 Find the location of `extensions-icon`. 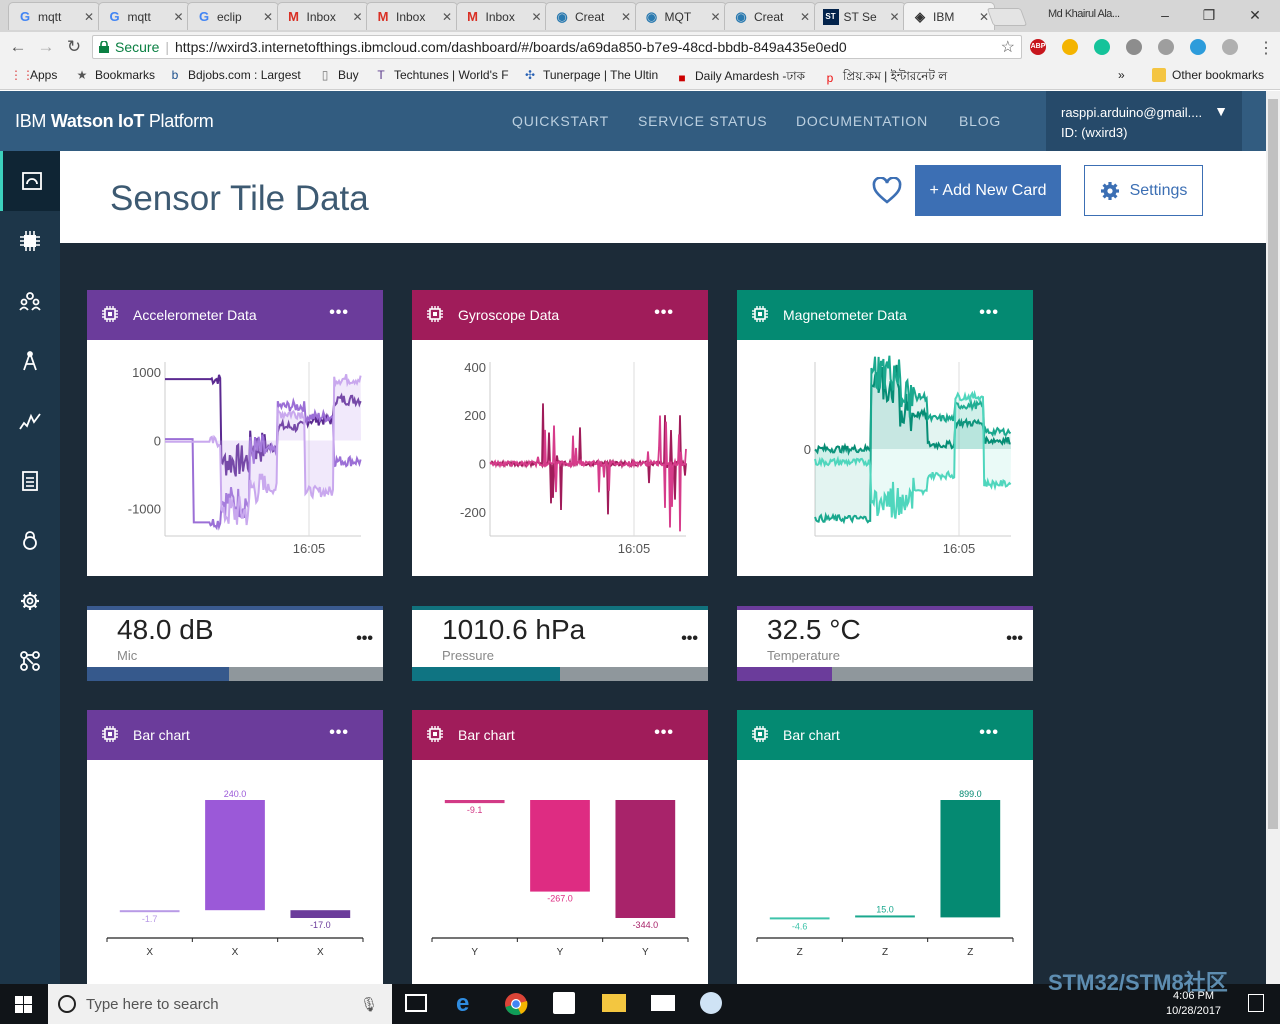

extensions-icon is located at coordinates (30, 661).